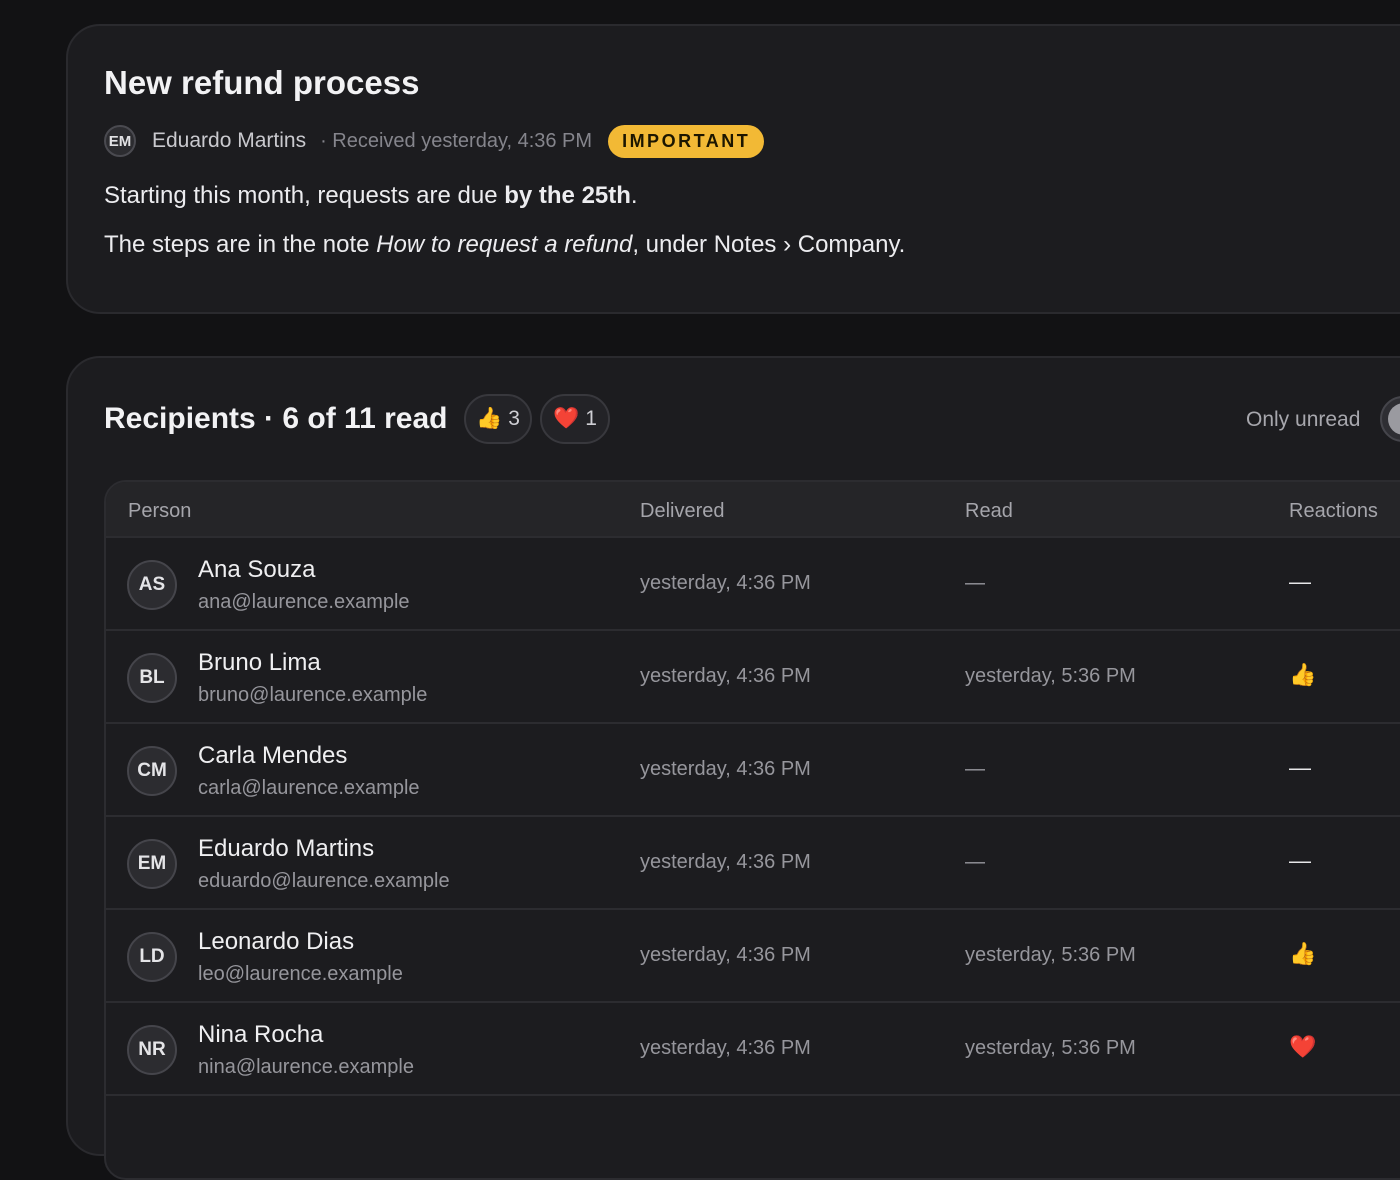 This screenshot has width=1400, height=1180. What do you see at coordinates (120, 141) in the screenshot?
I see `sender-avatar: EM` at bounding box center [120, 141].